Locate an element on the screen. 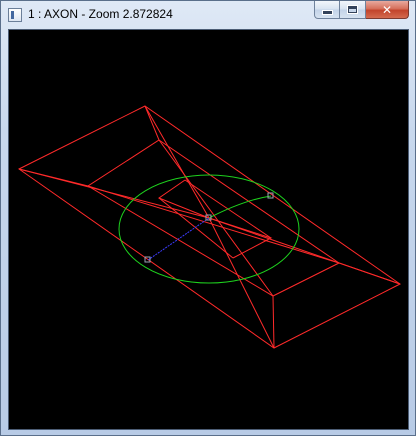 The image size is (416, 436). maximize-button is located at coordinates (353, 10).